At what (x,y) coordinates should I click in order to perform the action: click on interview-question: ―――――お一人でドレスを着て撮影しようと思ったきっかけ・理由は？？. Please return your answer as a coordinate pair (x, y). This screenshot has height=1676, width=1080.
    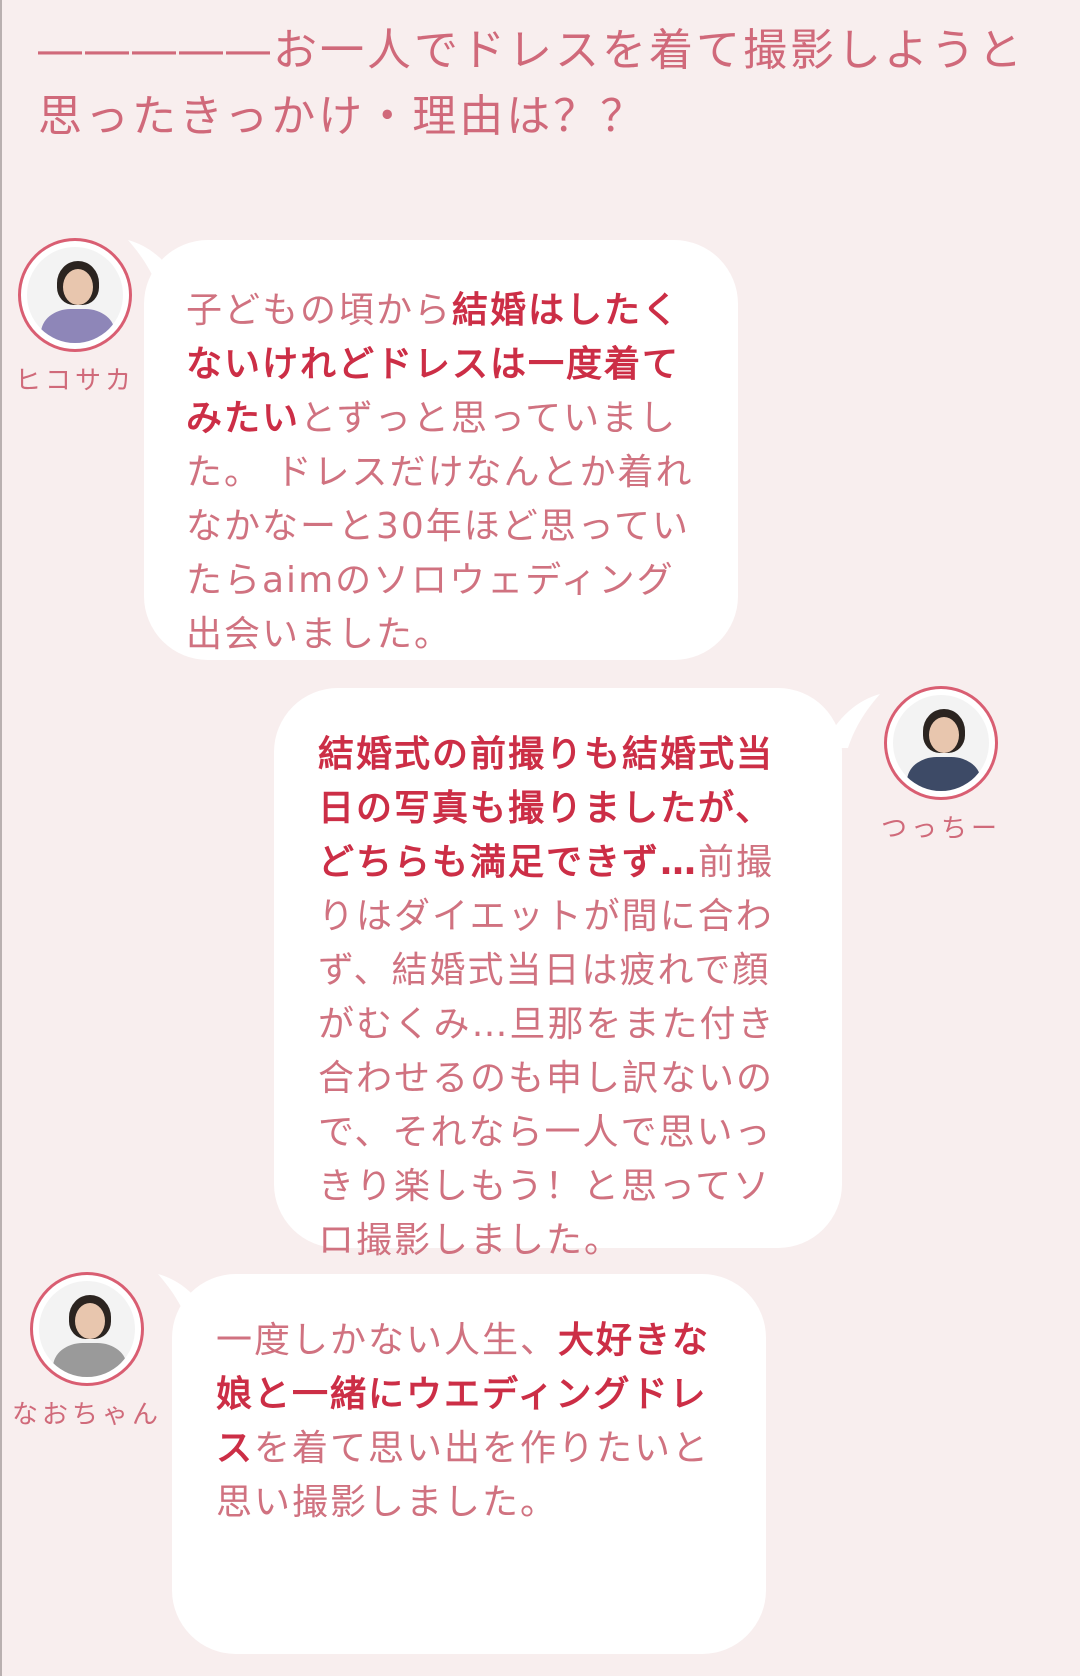
    Looking at the image, I should click on (531, 83).